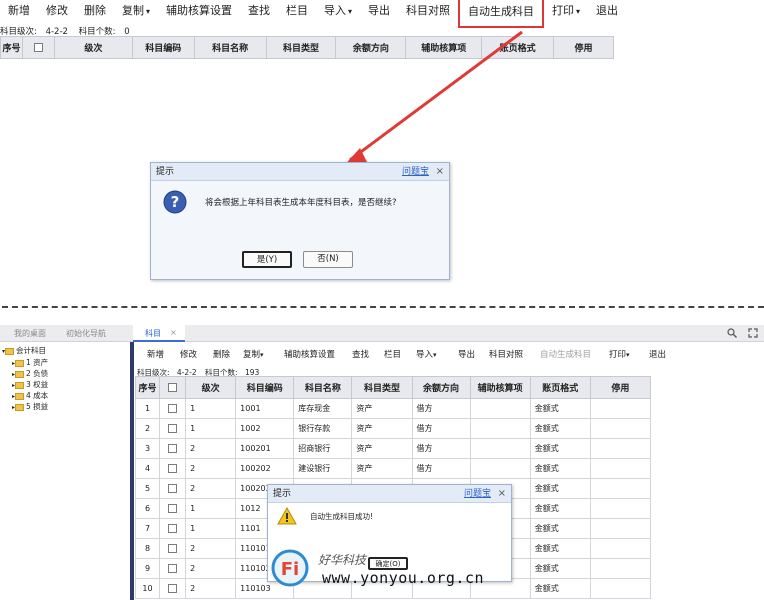 This screenshot has height=600, width=764. Describe the element at coordinates (393, 428) in the screenshot. I see `table-row: 2 1 1002 银行存款 资产 借方 金额式` at that location.